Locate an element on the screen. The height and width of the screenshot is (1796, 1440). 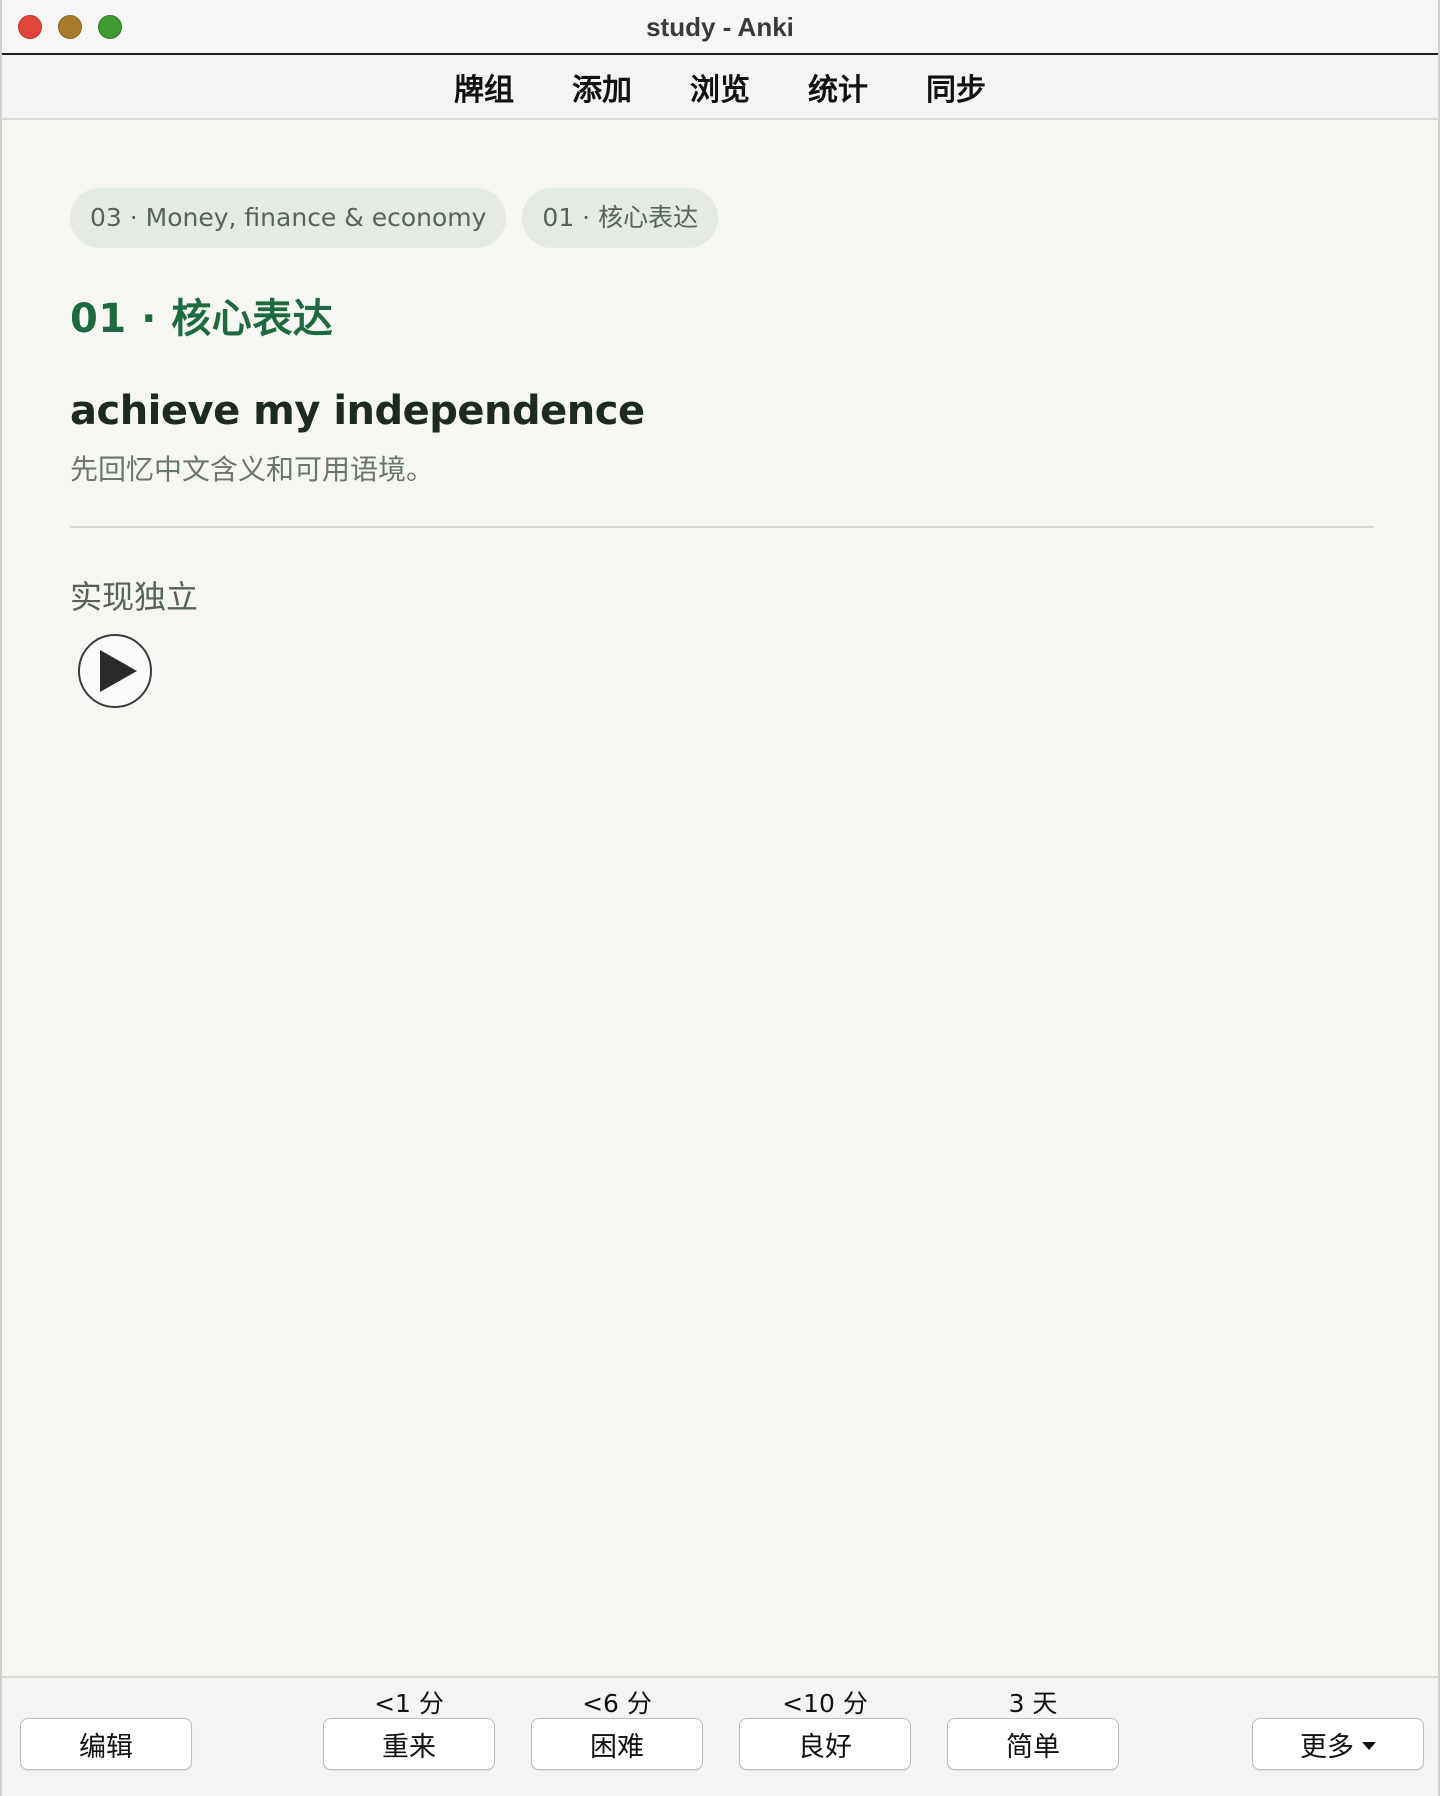
good-interval: <10 分 is located at coordinates (825, 1703).